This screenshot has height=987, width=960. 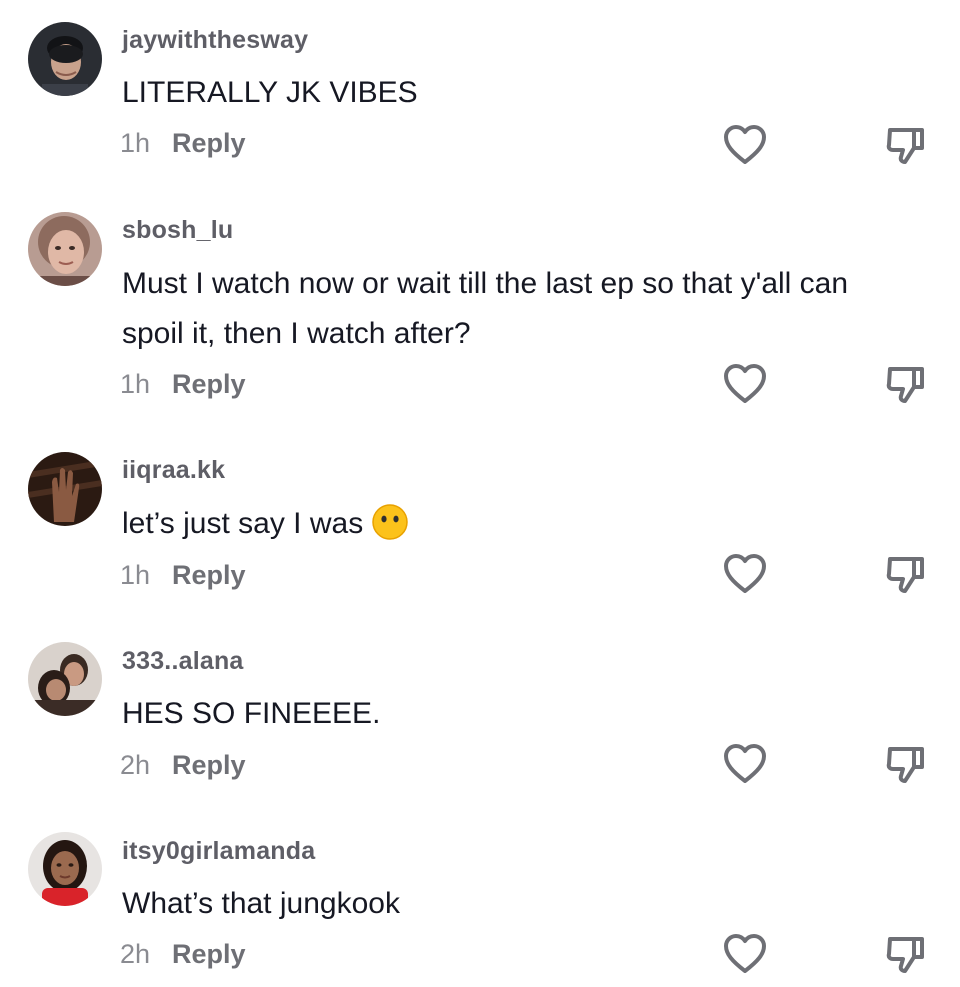 What do you see at coordinates (390, 522) in the screenshot?
I see `face-without-mouth-emoji` at bounding box center [390, 522].